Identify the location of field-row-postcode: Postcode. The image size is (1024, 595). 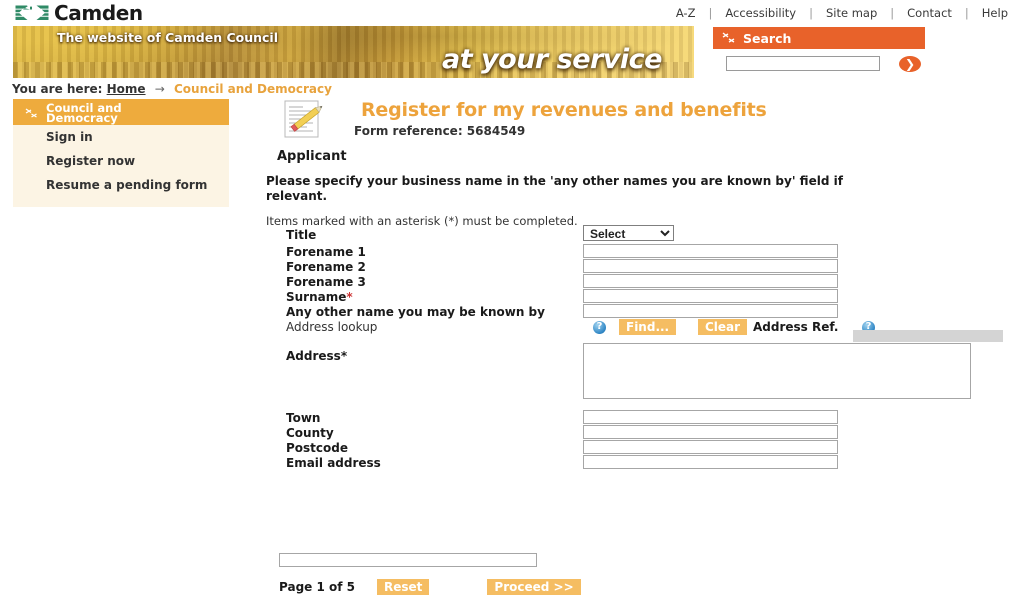
(645, 448).